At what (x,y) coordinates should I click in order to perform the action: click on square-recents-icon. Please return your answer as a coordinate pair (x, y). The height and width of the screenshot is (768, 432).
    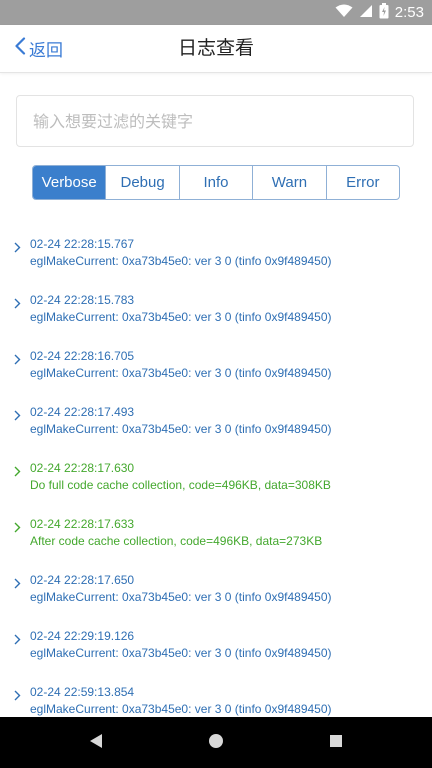
    Looking at the image, I should click on (336, 742).